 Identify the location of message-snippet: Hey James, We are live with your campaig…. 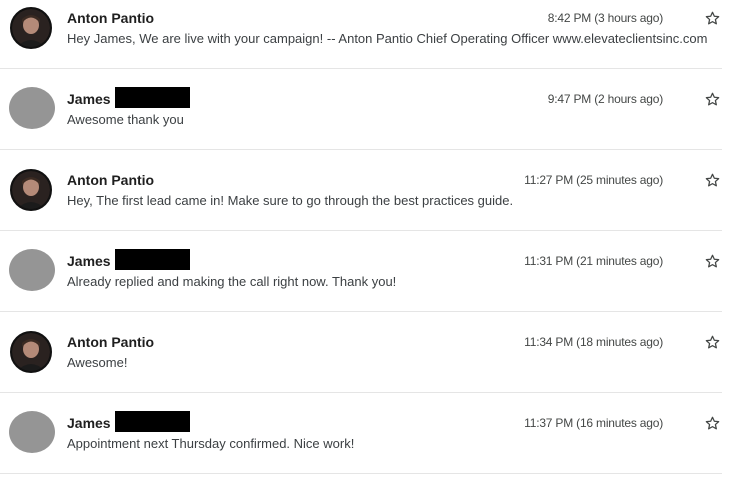
(387, 38).